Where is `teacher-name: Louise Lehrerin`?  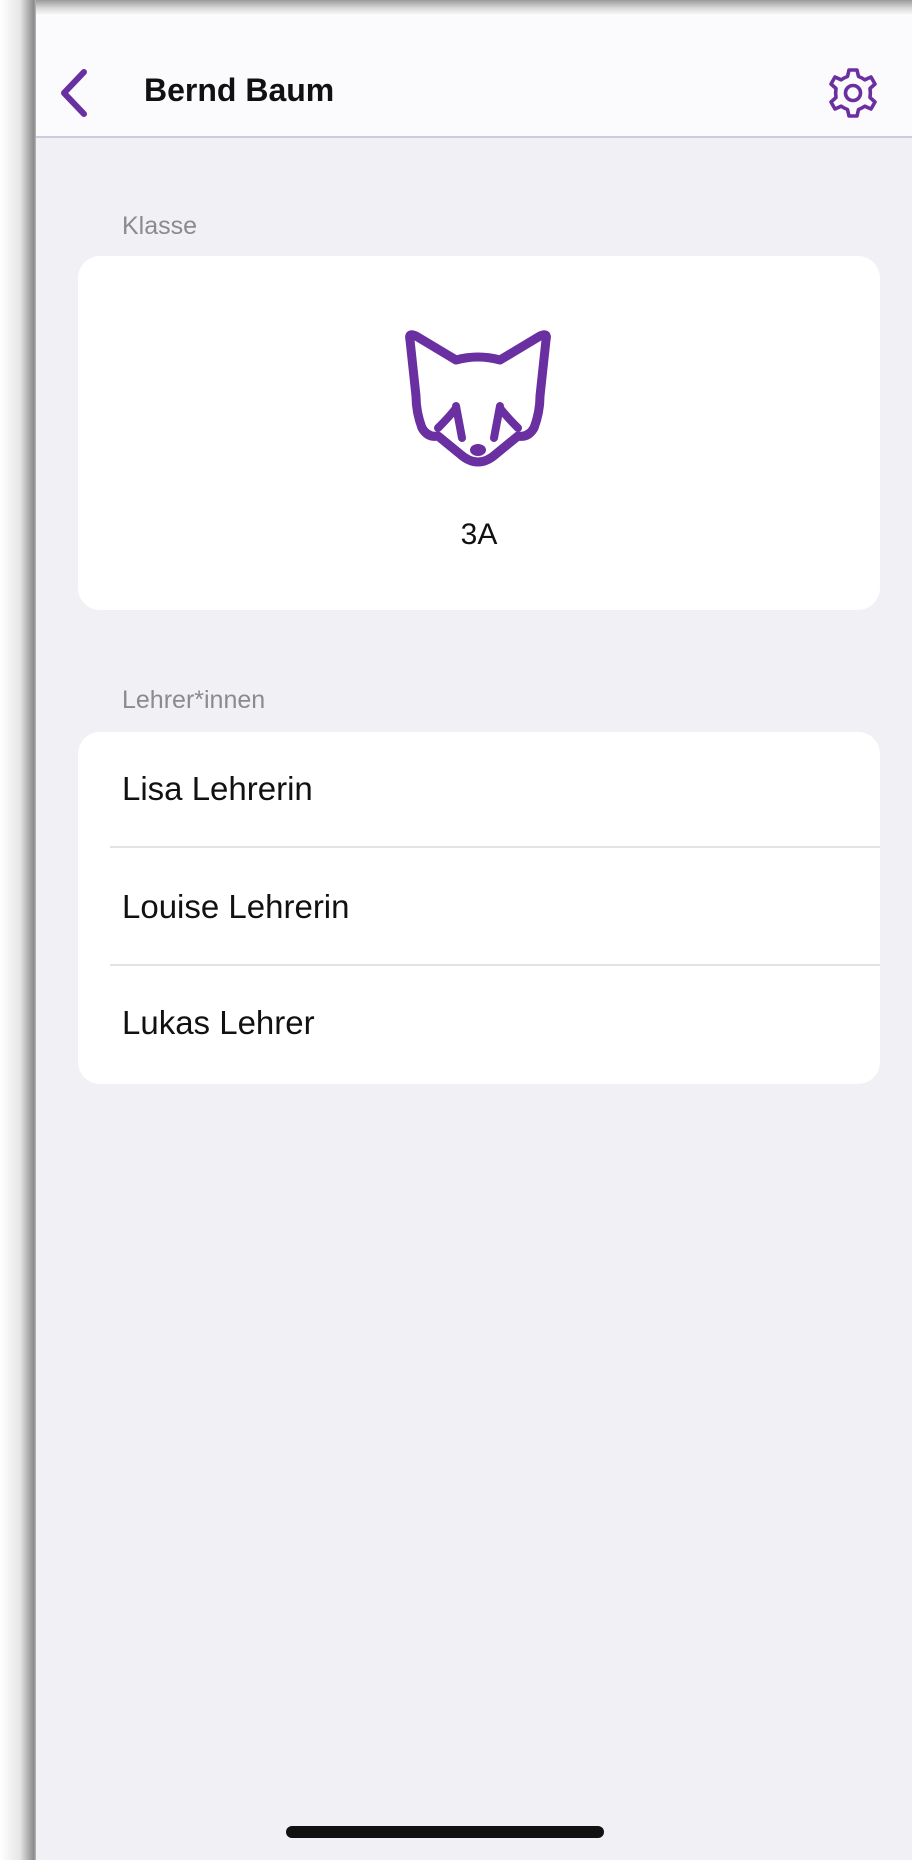 teacher-name: Louise Lehrerin is located at coordinates (236, 906).